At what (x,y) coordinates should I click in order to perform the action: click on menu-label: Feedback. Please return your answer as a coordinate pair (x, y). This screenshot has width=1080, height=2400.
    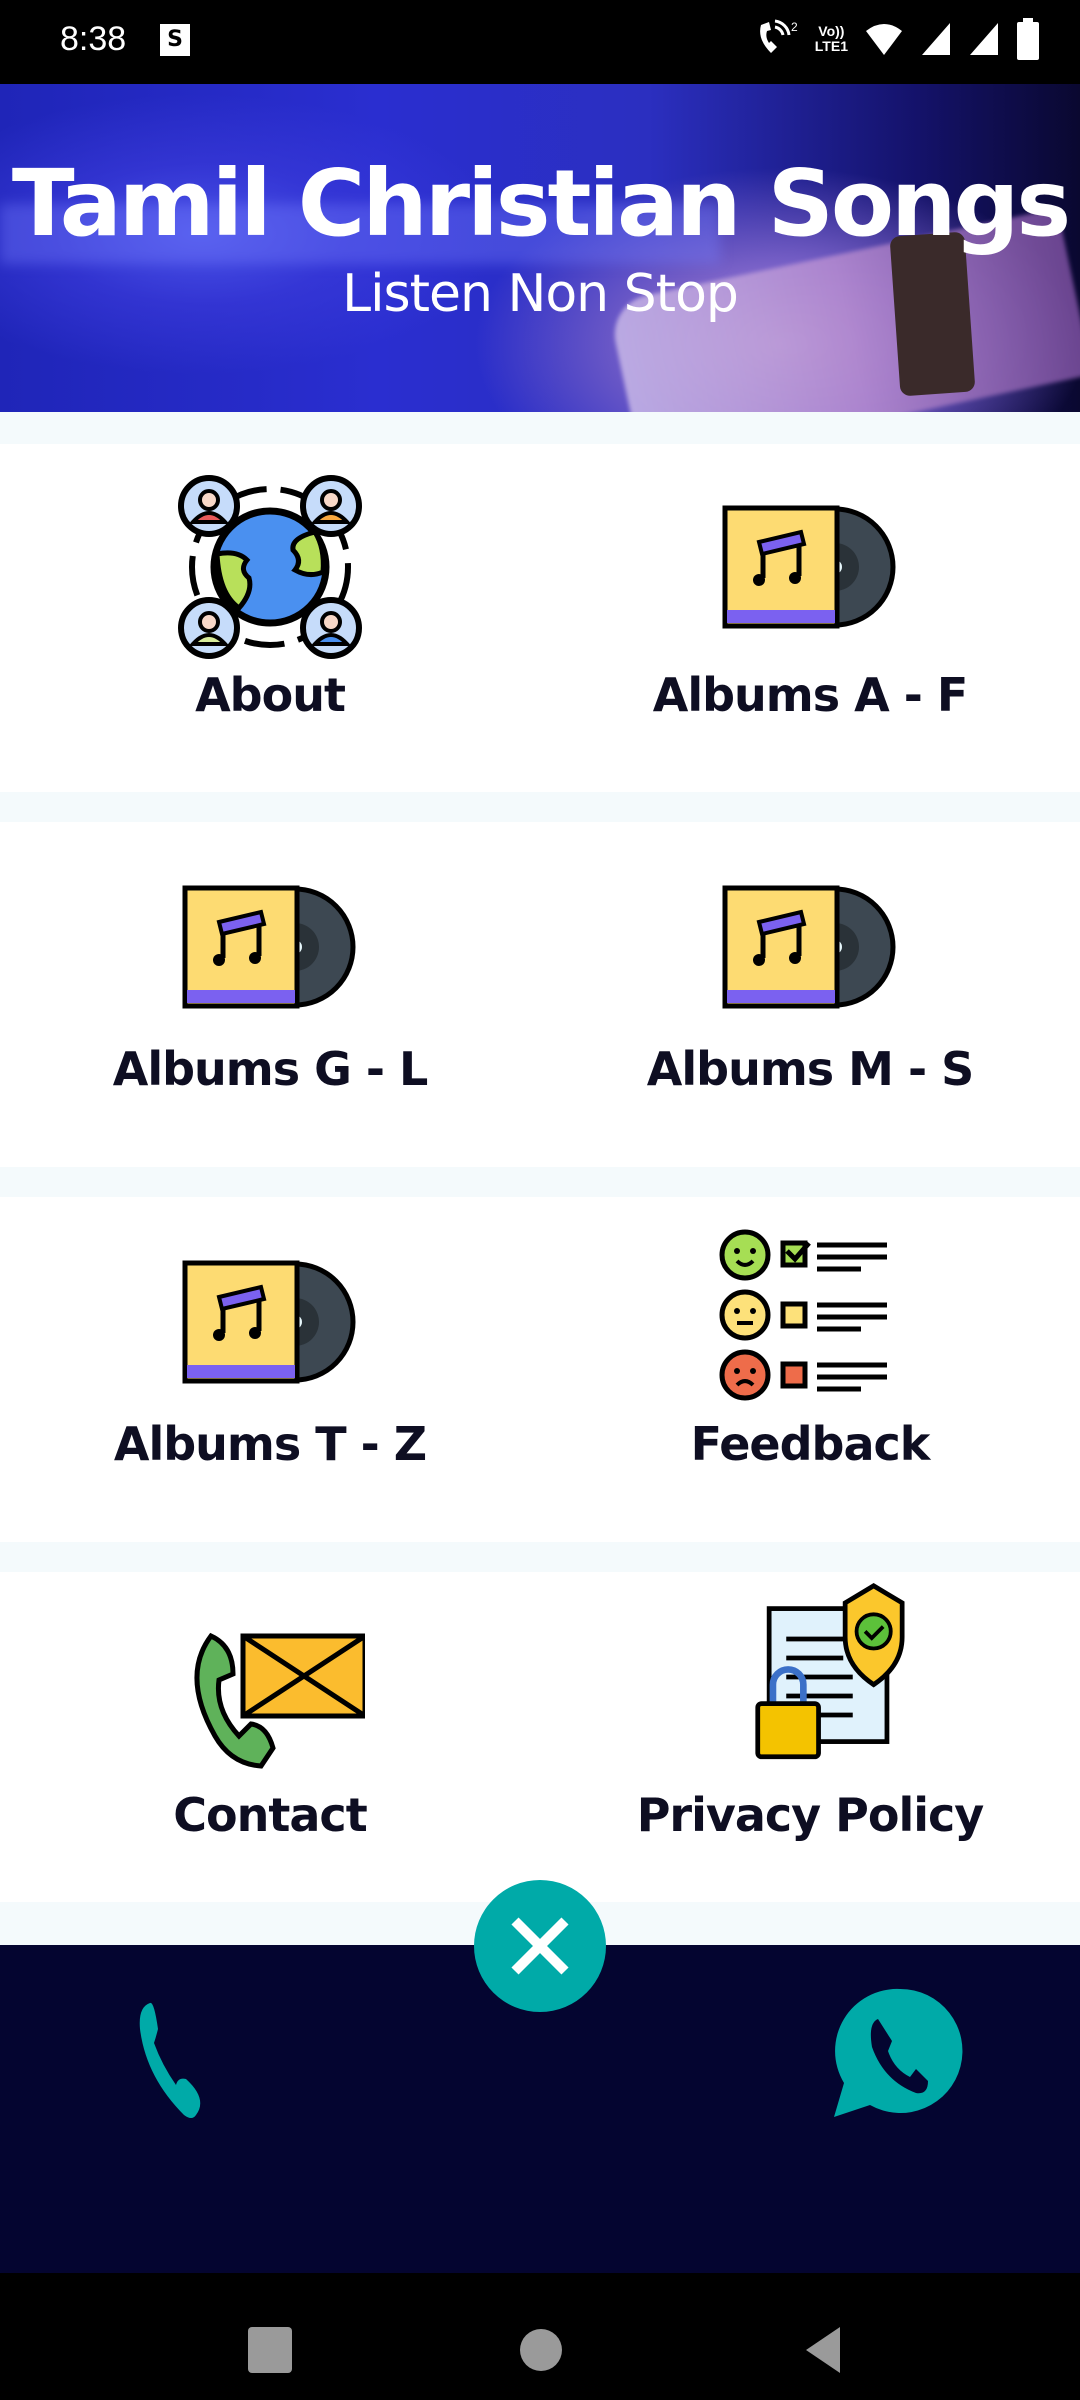
    Looking at the image, I should click on (810, 1444).